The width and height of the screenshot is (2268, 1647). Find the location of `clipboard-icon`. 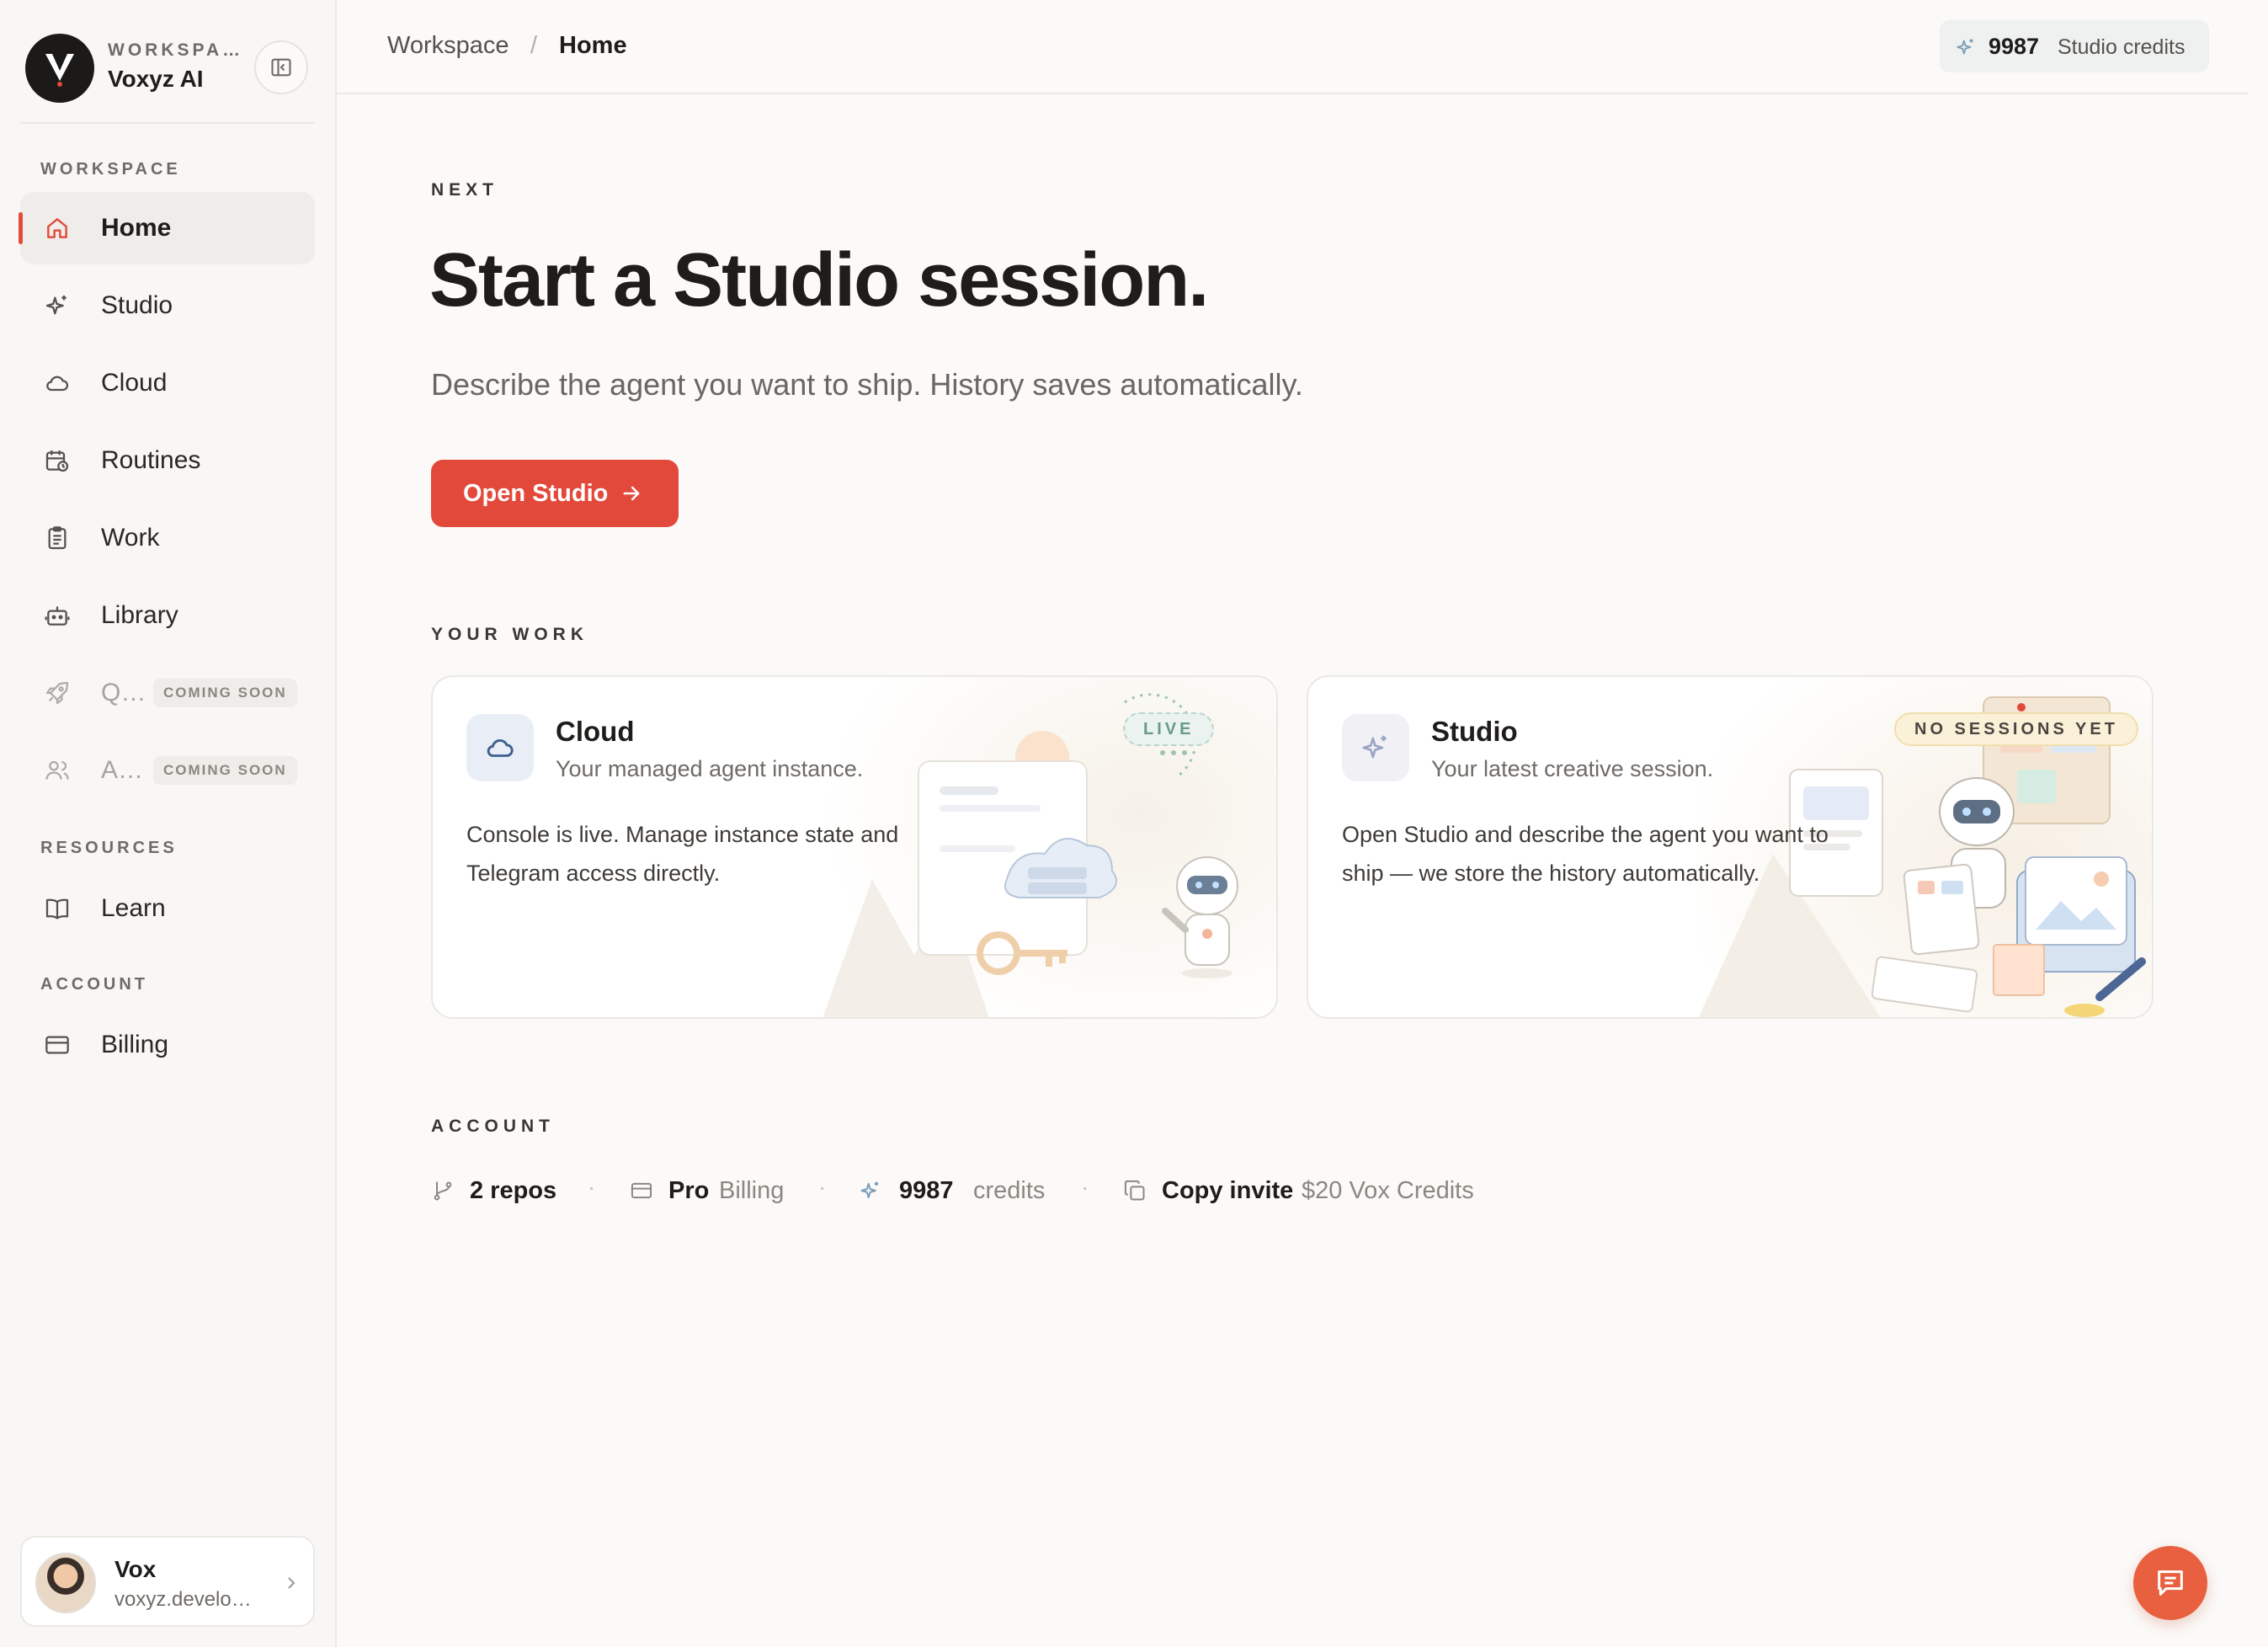

clipboard-icon is located at coordinates (58, 538).